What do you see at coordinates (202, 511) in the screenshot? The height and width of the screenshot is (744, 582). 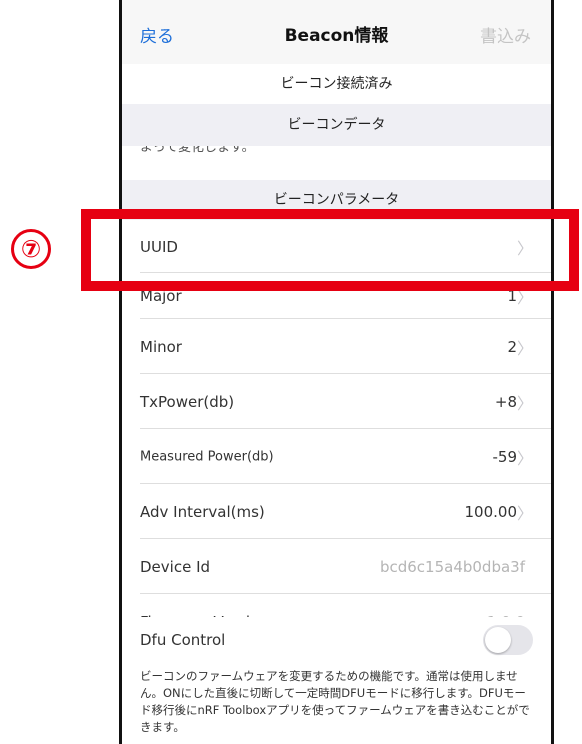 I see `row-label-adv-interval: Adv Interval(ms)` at bounding box center [202, 511].